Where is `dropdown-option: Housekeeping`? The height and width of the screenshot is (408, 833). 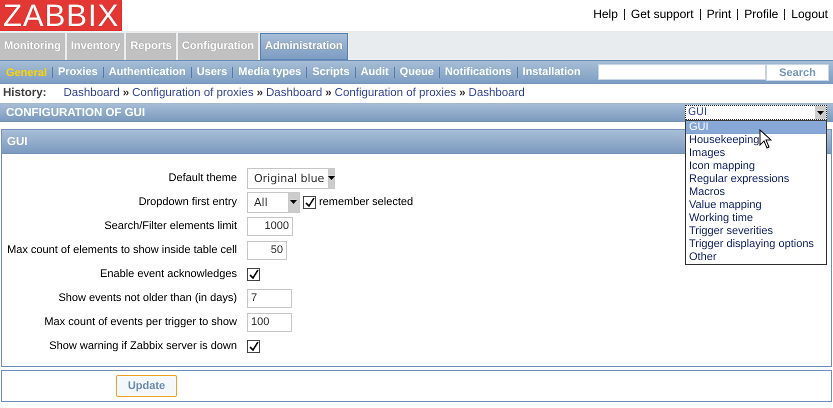 dropdown-option: Housekeeping is located at coordinates (756, 140).